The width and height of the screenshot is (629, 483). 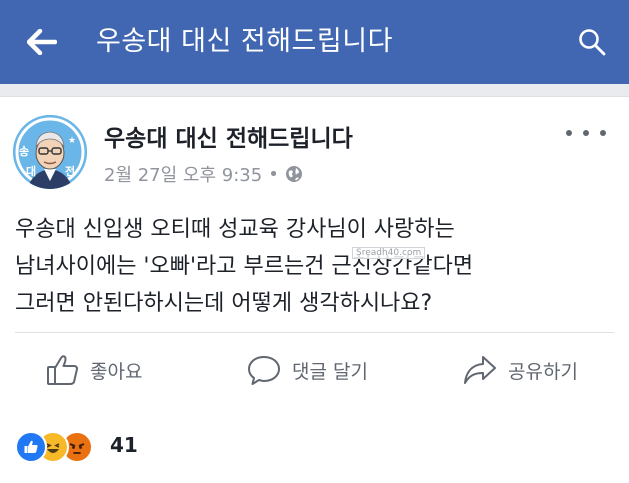 I want to click on thumbs-up-icon, so click(x=62, y=370).